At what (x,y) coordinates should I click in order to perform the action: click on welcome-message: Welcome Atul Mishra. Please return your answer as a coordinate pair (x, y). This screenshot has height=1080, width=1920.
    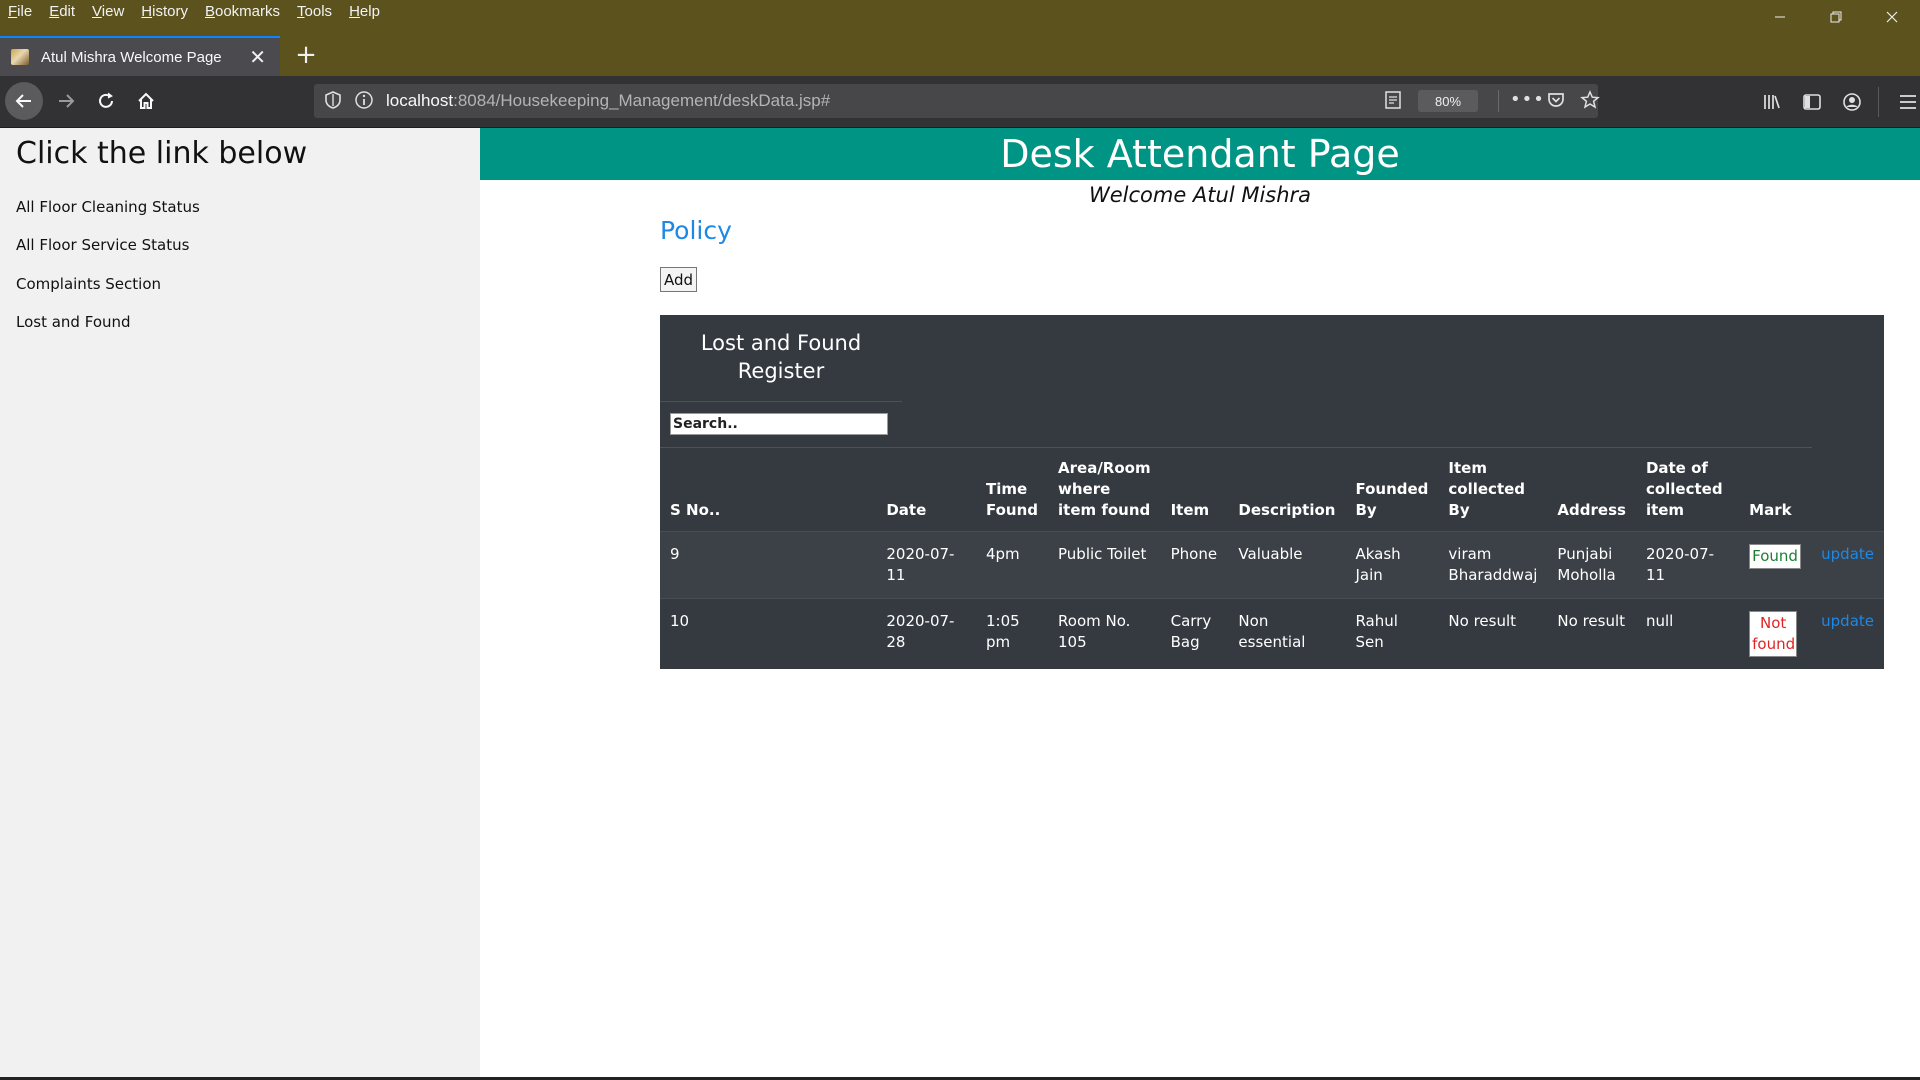
    Looking at the image, I should click on (1200, 195).